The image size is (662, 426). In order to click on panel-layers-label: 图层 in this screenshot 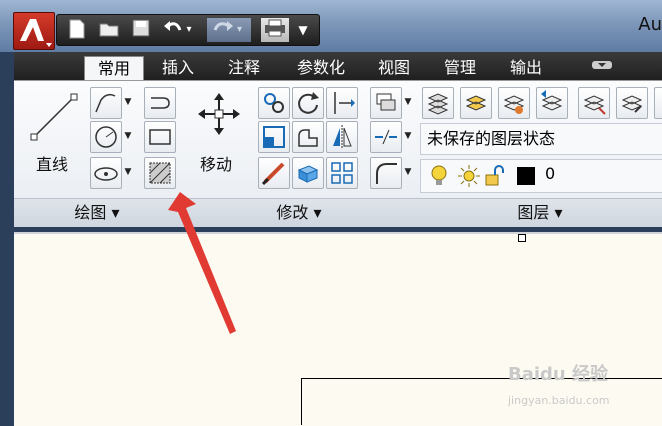, I will do `click(533, 212)`.